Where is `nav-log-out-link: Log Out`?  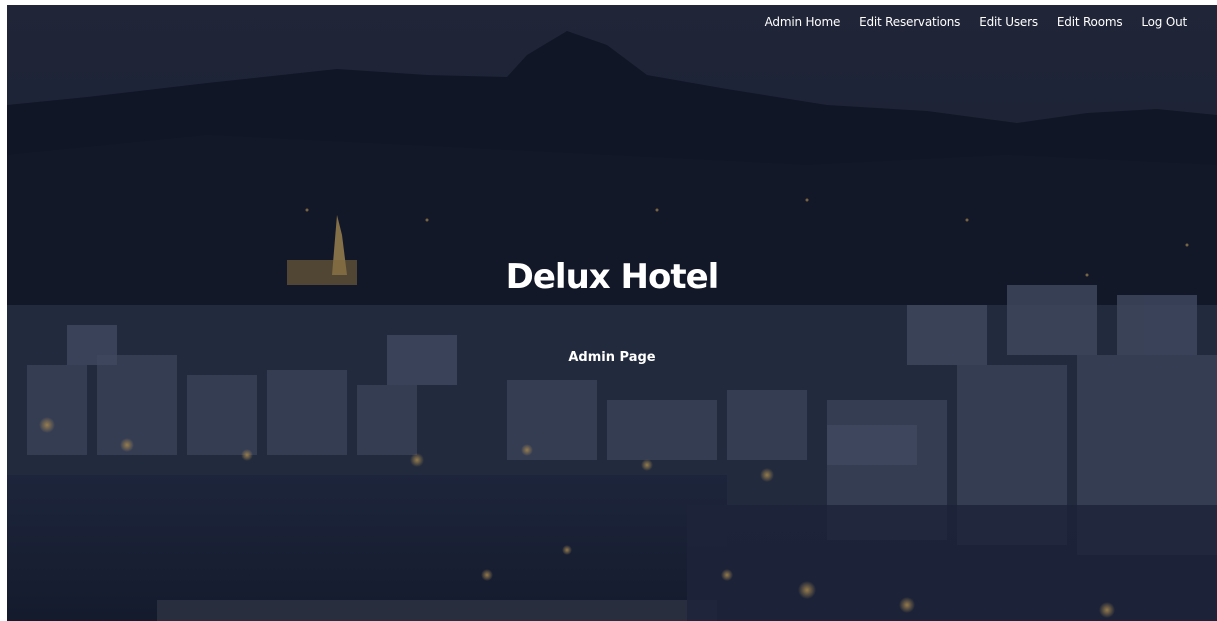 nav-log-out-link: Log Out is located at coordinates (1164, 22).